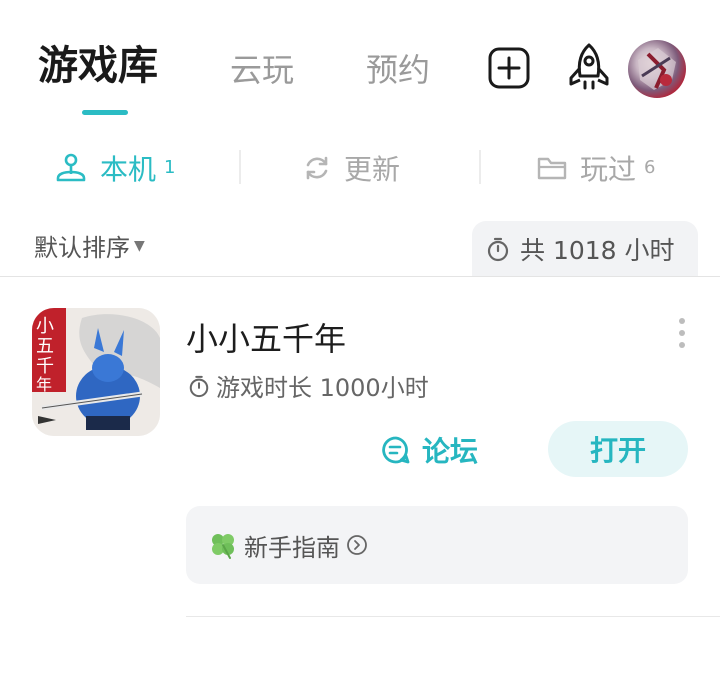 This screenshot has width=720, height=678. I want to click on avatar, so click(657, 69).